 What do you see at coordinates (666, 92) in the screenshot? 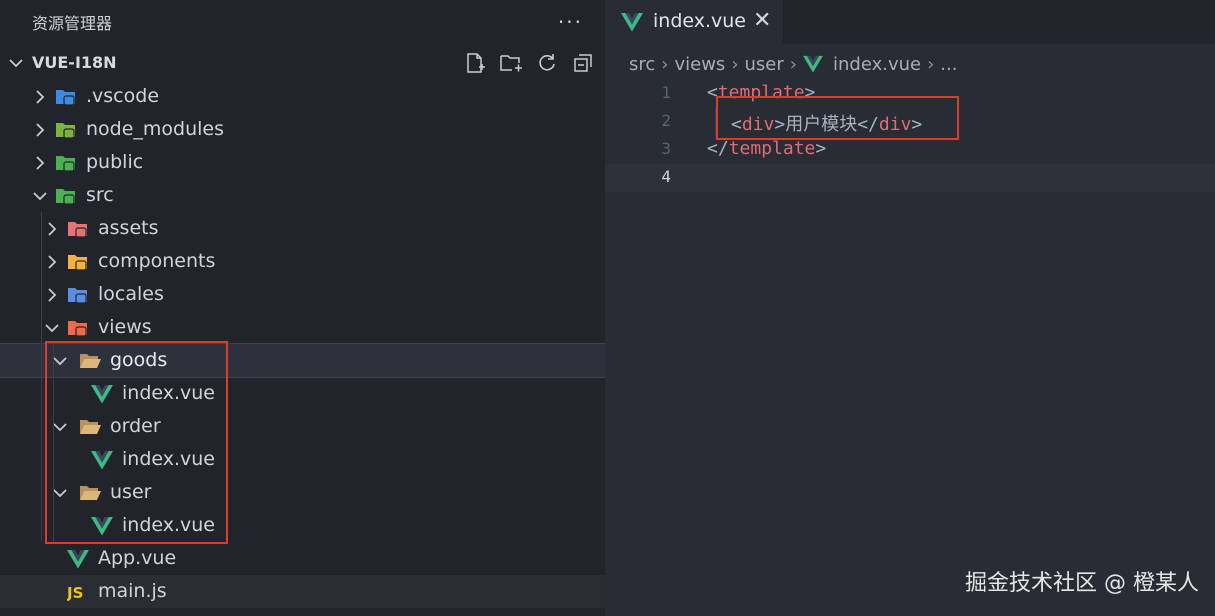
I see `line-number: 1` at bounding box center [666, 92].